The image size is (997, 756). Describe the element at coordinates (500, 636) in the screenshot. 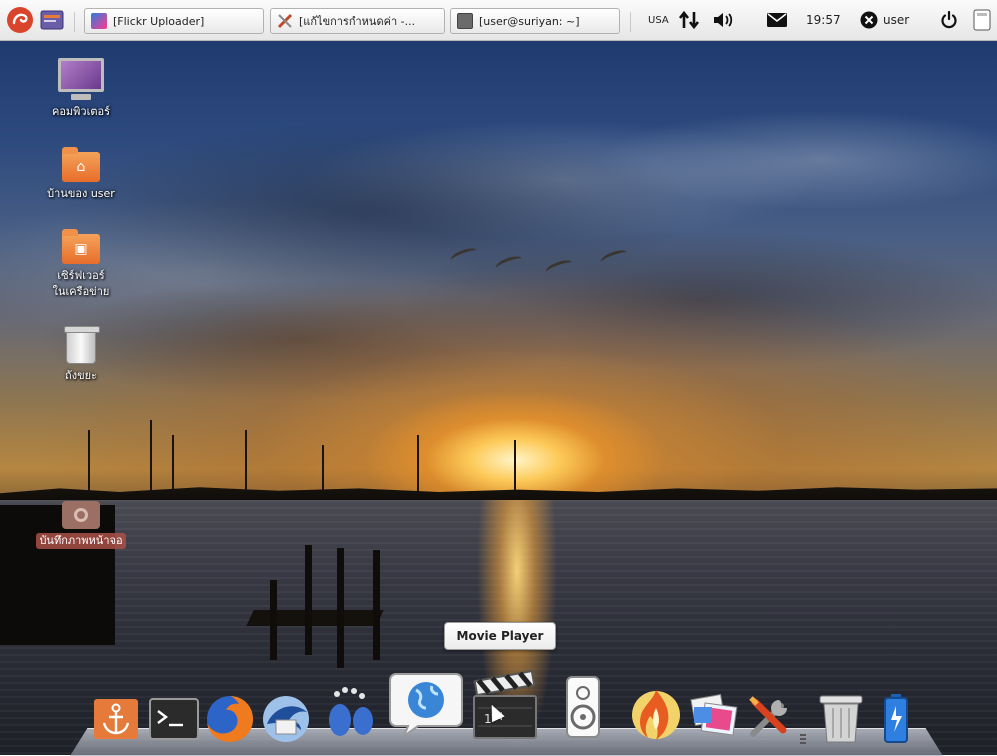

I see `dock-tooltip: Movie Player` at that location.